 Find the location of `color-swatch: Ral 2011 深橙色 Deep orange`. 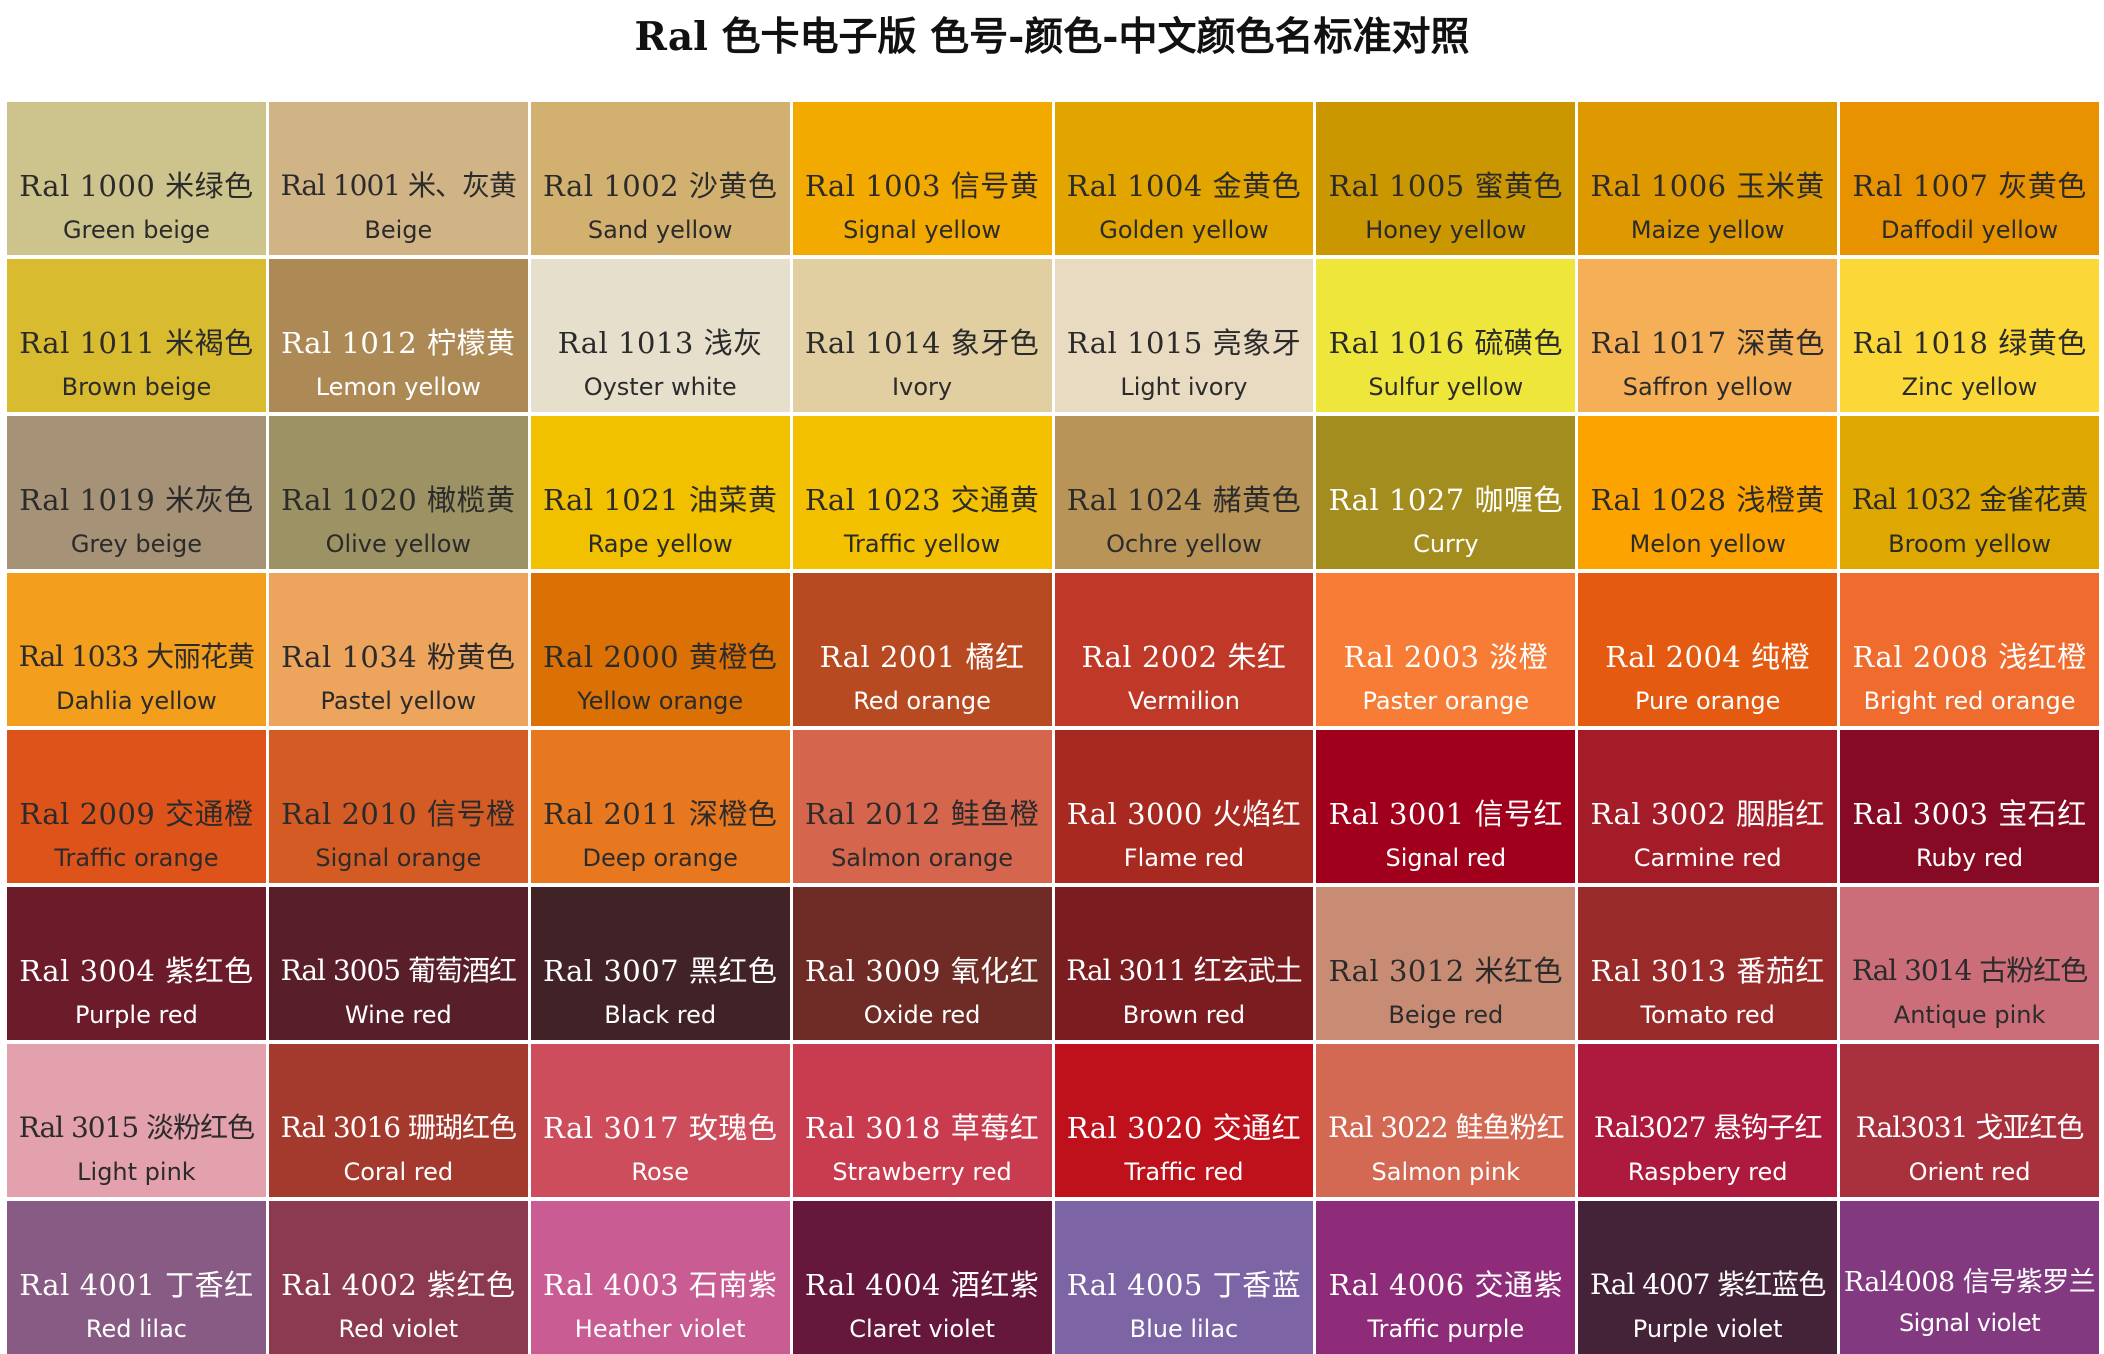

color-swatch: Ral 2011 深橙色 Deep orange is located at coordinates (660, 806).